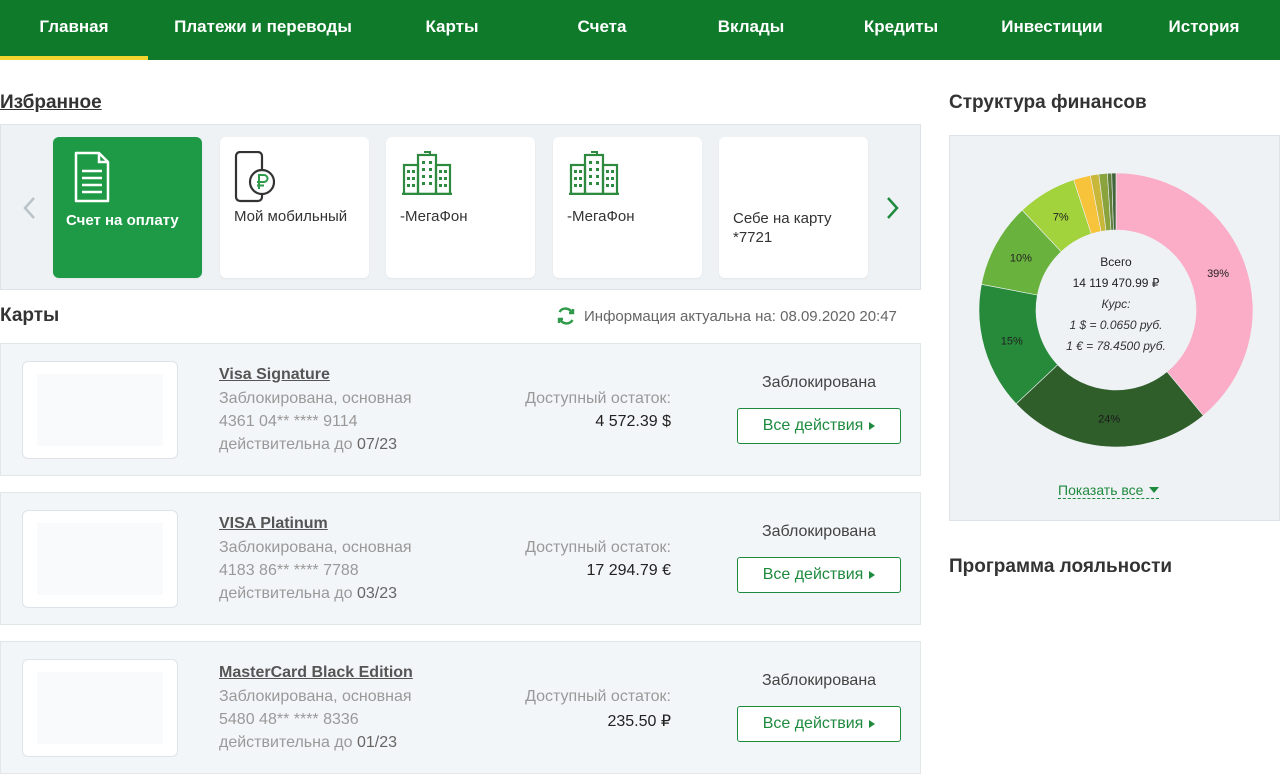  What do you see at coordinates (1116, 325) in the screenshot?
I see `rate-usd: 1 $ = 0.0650 руб.` at bounding box center [1116, 325].